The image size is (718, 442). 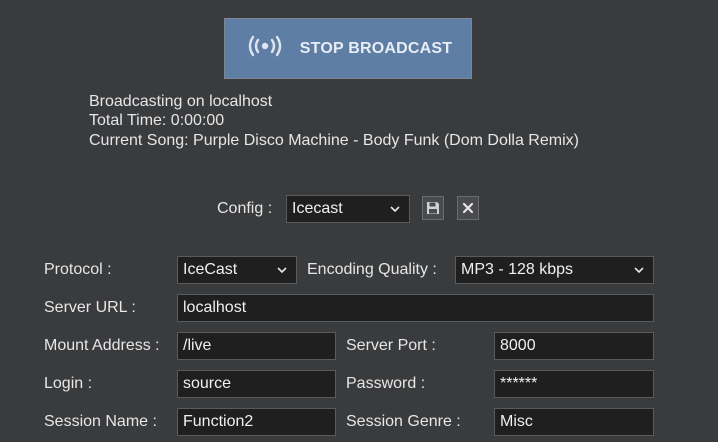 I want to click on config-select: Icecast, so click(x=348, y=209).